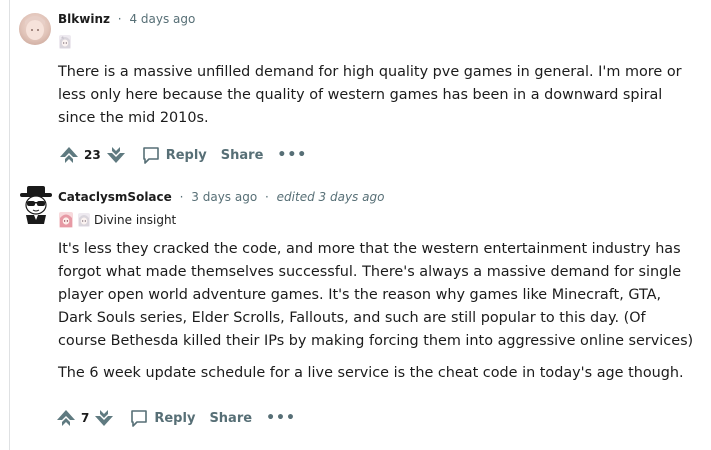  What do you see at coordinates (330, 197) in the screenshot?
I see `edited-label: edited 3 days ago` at bounding box center [330, 197].